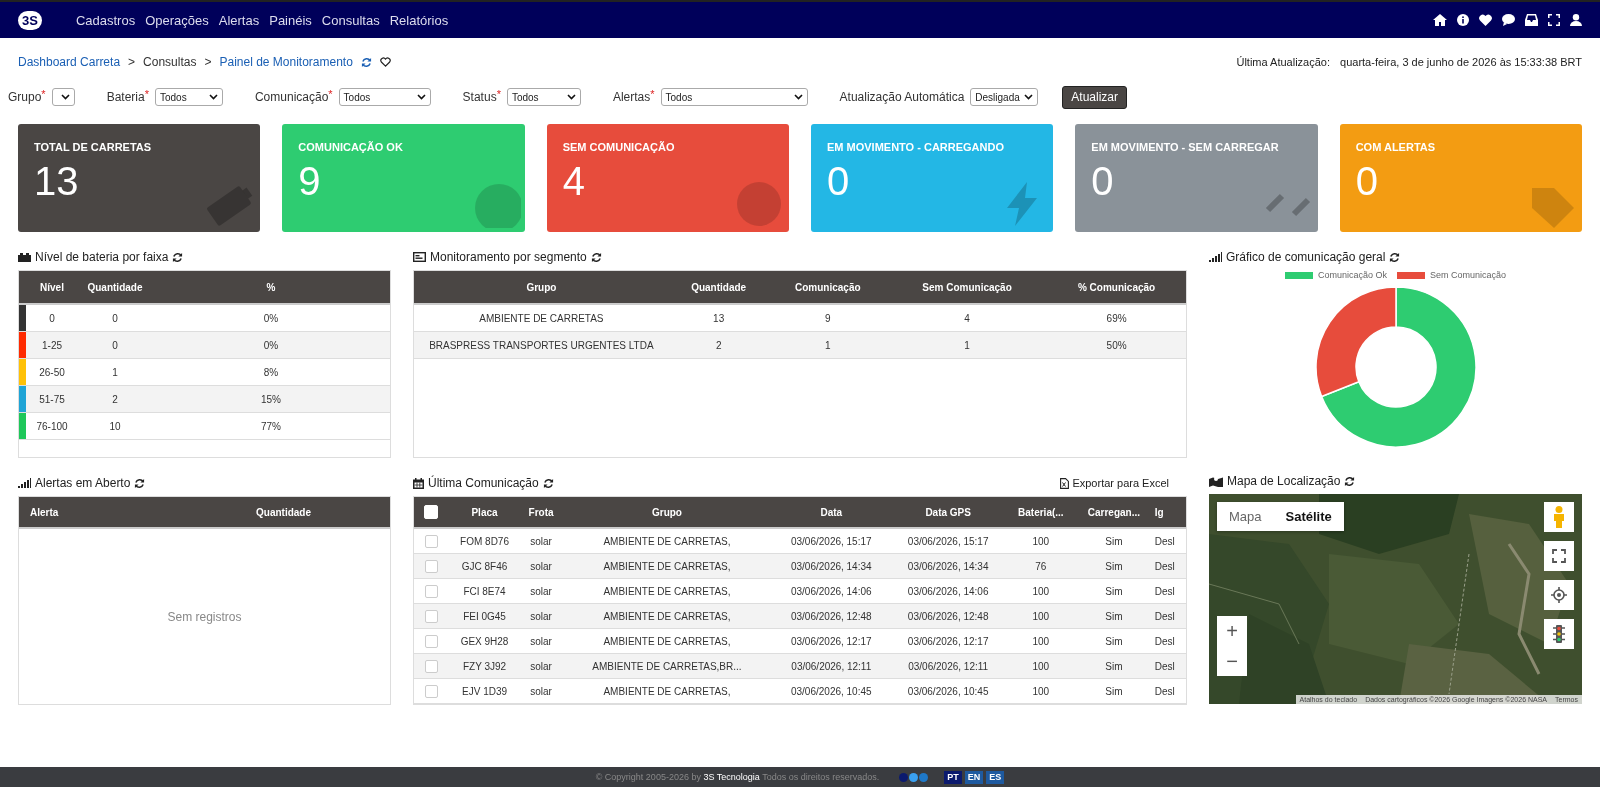 This screenshot has height=787, width=1600. Describe the element at coordinates (573, 181) in the screenshot. I see `card-value: 4` at that location.